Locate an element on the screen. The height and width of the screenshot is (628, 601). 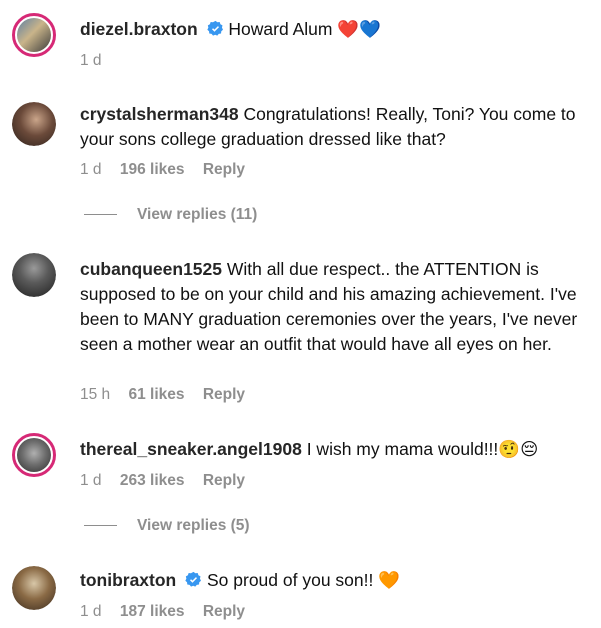
face-emoji: 🤨😔 is located at coordinates (518, 450).